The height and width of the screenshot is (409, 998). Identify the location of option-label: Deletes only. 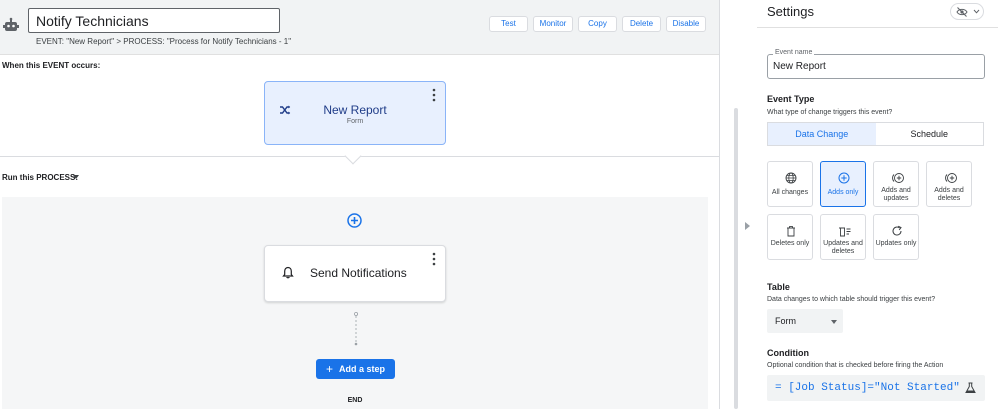
(790, 243).